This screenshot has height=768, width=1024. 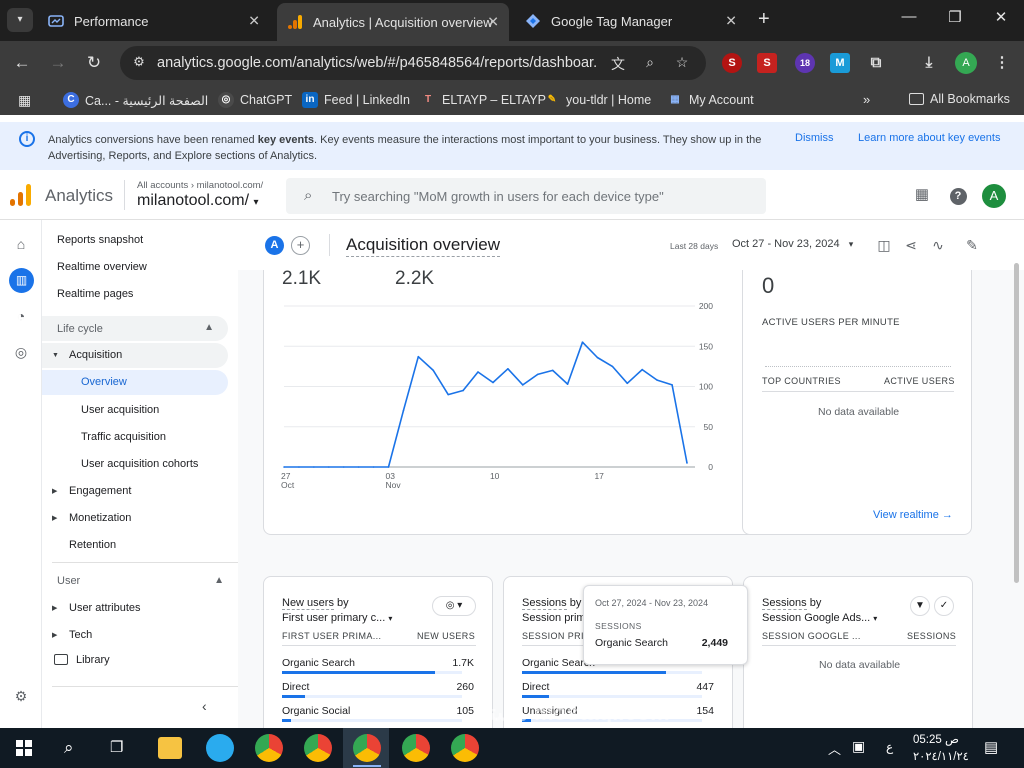 What do you see at coordinates (805, 63) in the screenshot?
I see `extension-badge-icon: 18` at bounding box center [805, 63].